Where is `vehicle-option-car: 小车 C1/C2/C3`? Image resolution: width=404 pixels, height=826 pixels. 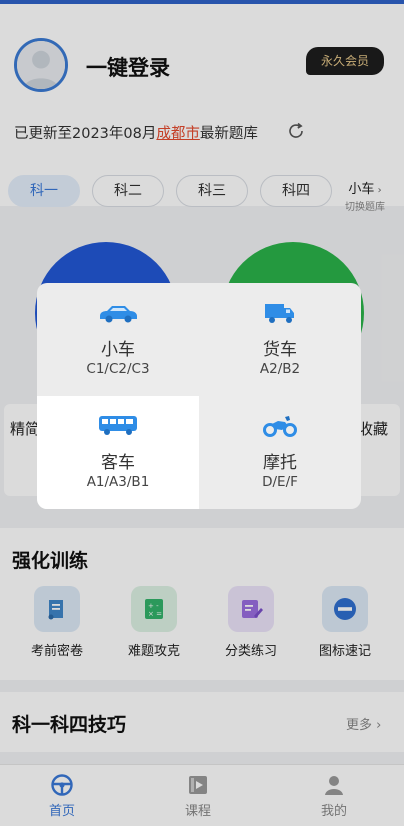 vehicle-option-car: 小车 C1/C2/C3 is located at coordinates (118, 339).